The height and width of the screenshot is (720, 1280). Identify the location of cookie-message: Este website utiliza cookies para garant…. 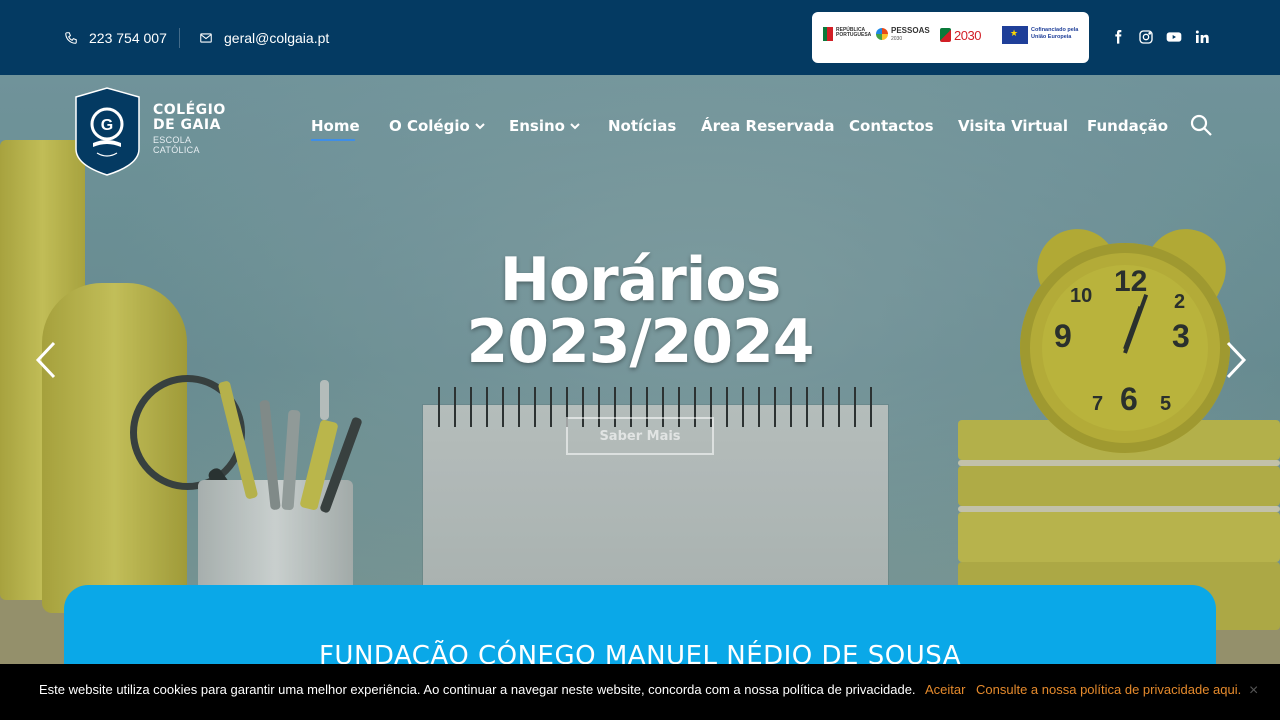
(477, 689).